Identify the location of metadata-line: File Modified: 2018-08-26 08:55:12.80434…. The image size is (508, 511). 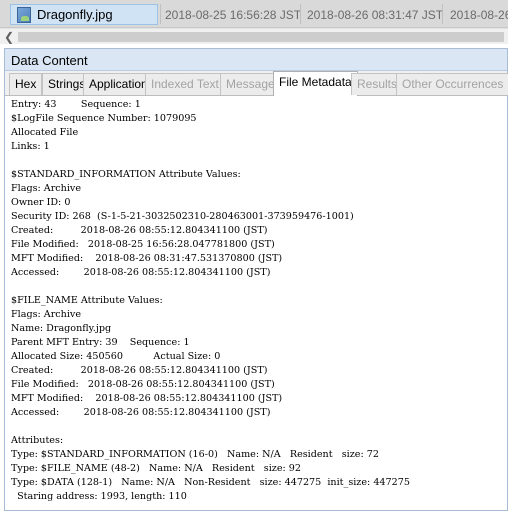
(143, 384).